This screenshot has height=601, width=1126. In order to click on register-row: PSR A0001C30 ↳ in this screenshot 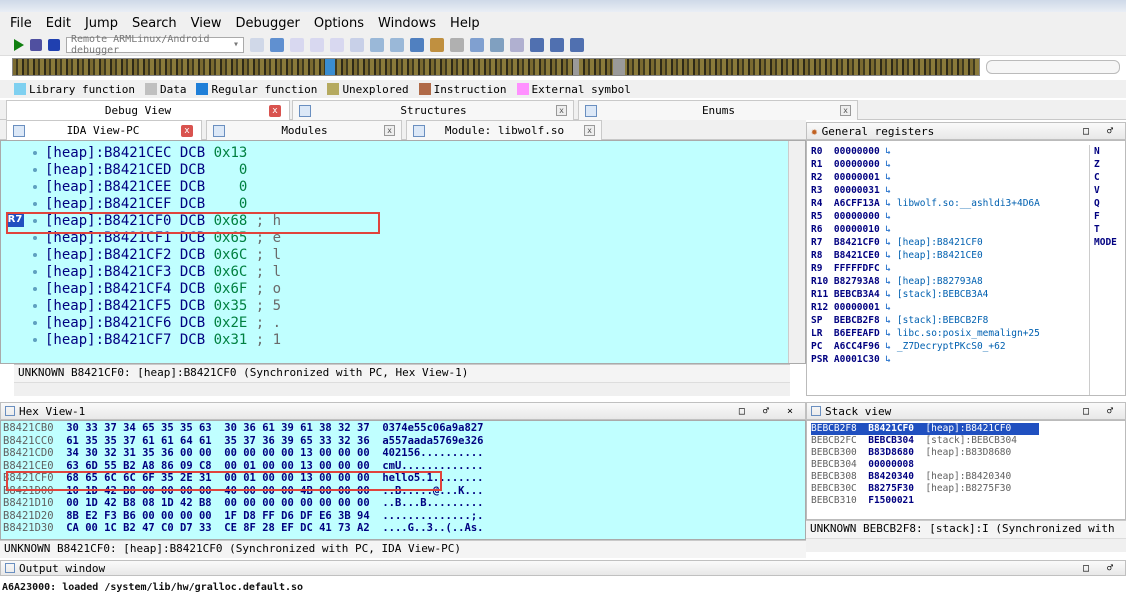, I will do `click(854, 359)`.